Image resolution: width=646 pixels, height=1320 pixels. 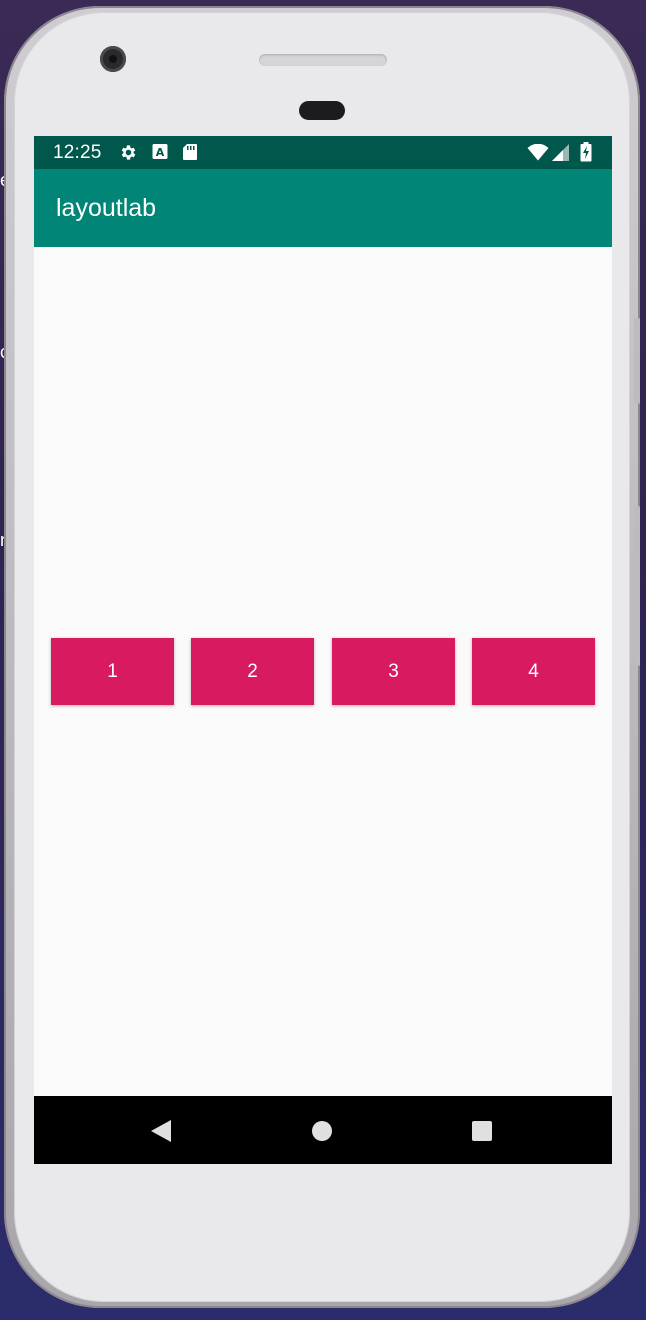 What do you see at coordinates (482, 1131) in the screenshot?
I see `recents-icon` at bounding box center [482, 1131].